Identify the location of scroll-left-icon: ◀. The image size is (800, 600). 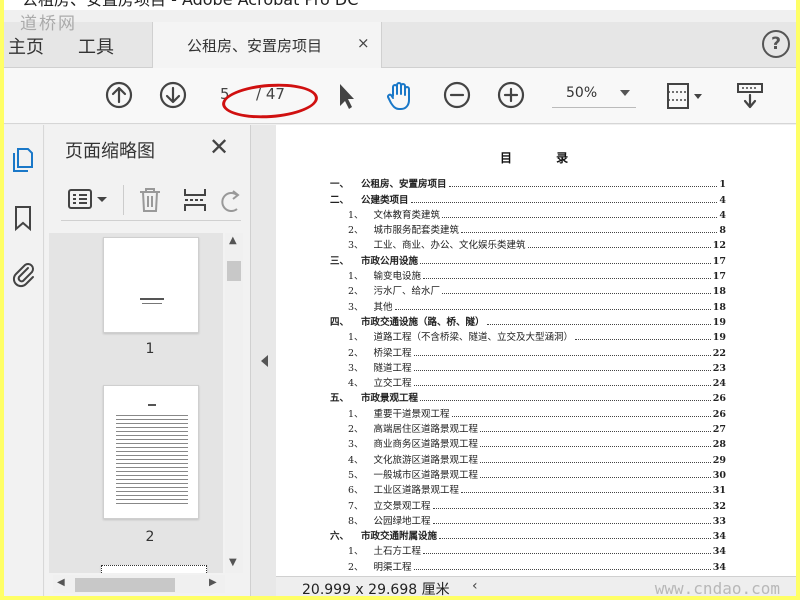
(61, 582).